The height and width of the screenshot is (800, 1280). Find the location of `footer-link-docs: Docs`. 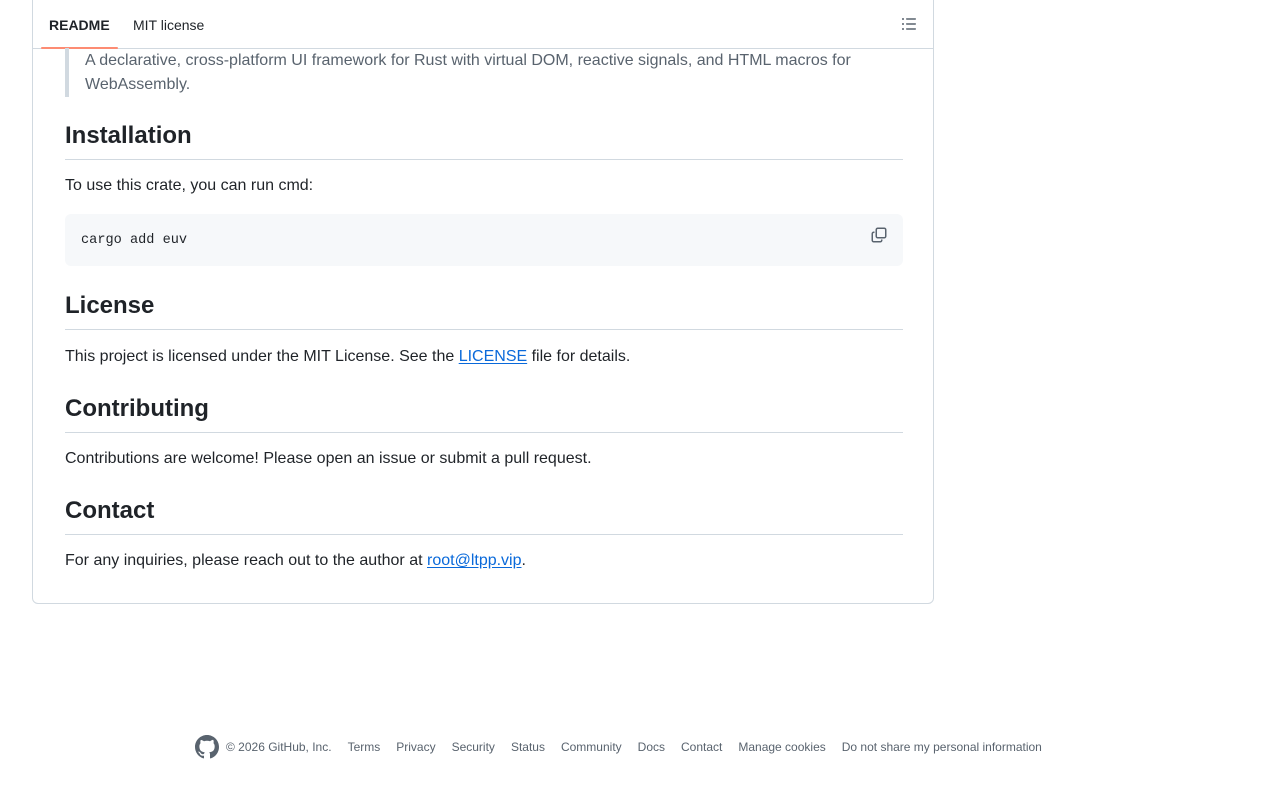

footer-link-docs: Docs is located at coordinates (651, 747).